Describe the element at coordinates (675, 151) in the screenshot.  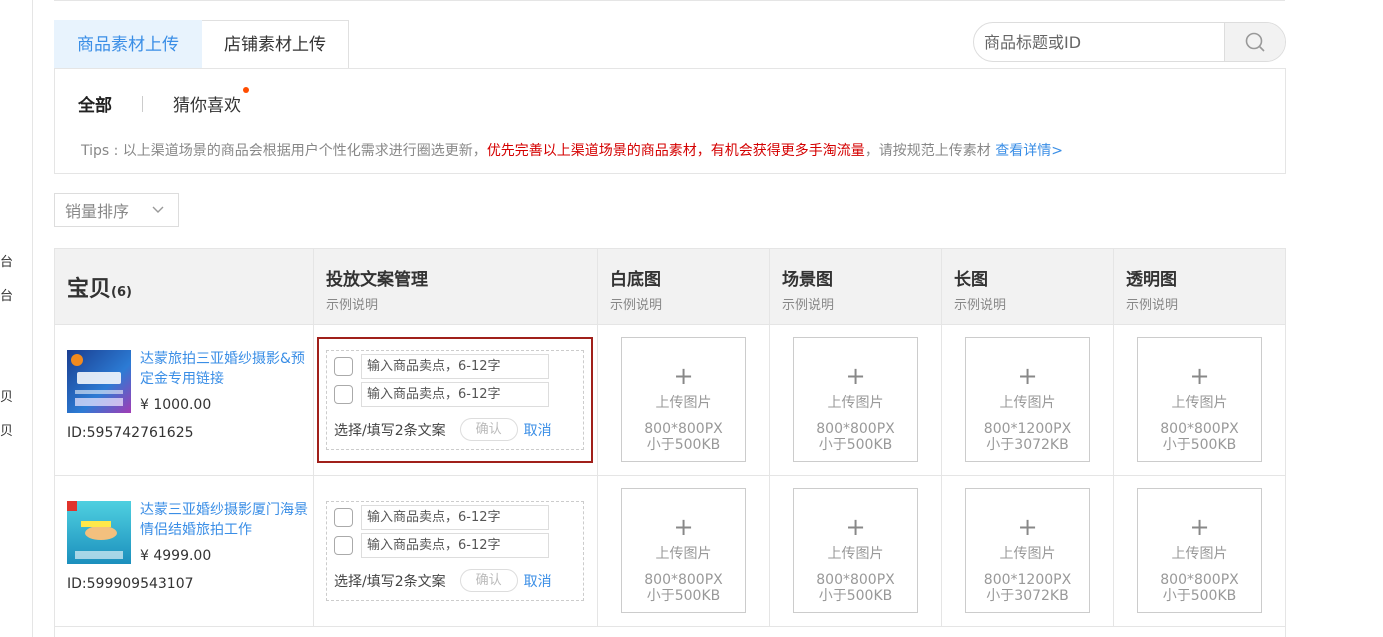
I see `tips-highlight: 优先完善以上渠道场景的商品素材，有机会获得更多手淘流量` at that location.